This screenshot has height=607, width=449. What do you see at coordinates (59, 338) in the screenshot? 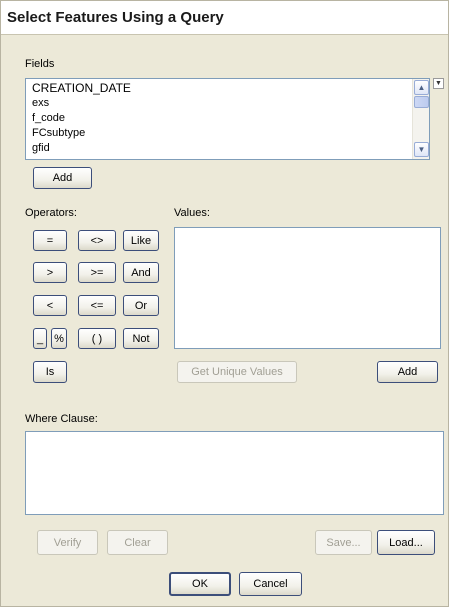
I see `operator-percent-button: %` at bounding box center [59, 338].